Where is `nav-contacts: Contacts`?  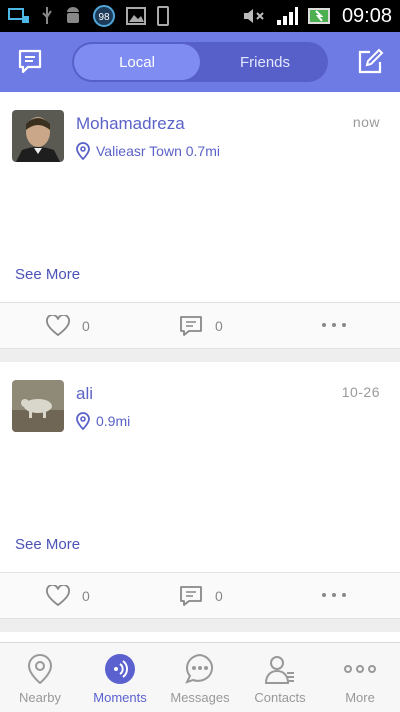 nav-contacts: Contacts is located at coordinates (280, 677).